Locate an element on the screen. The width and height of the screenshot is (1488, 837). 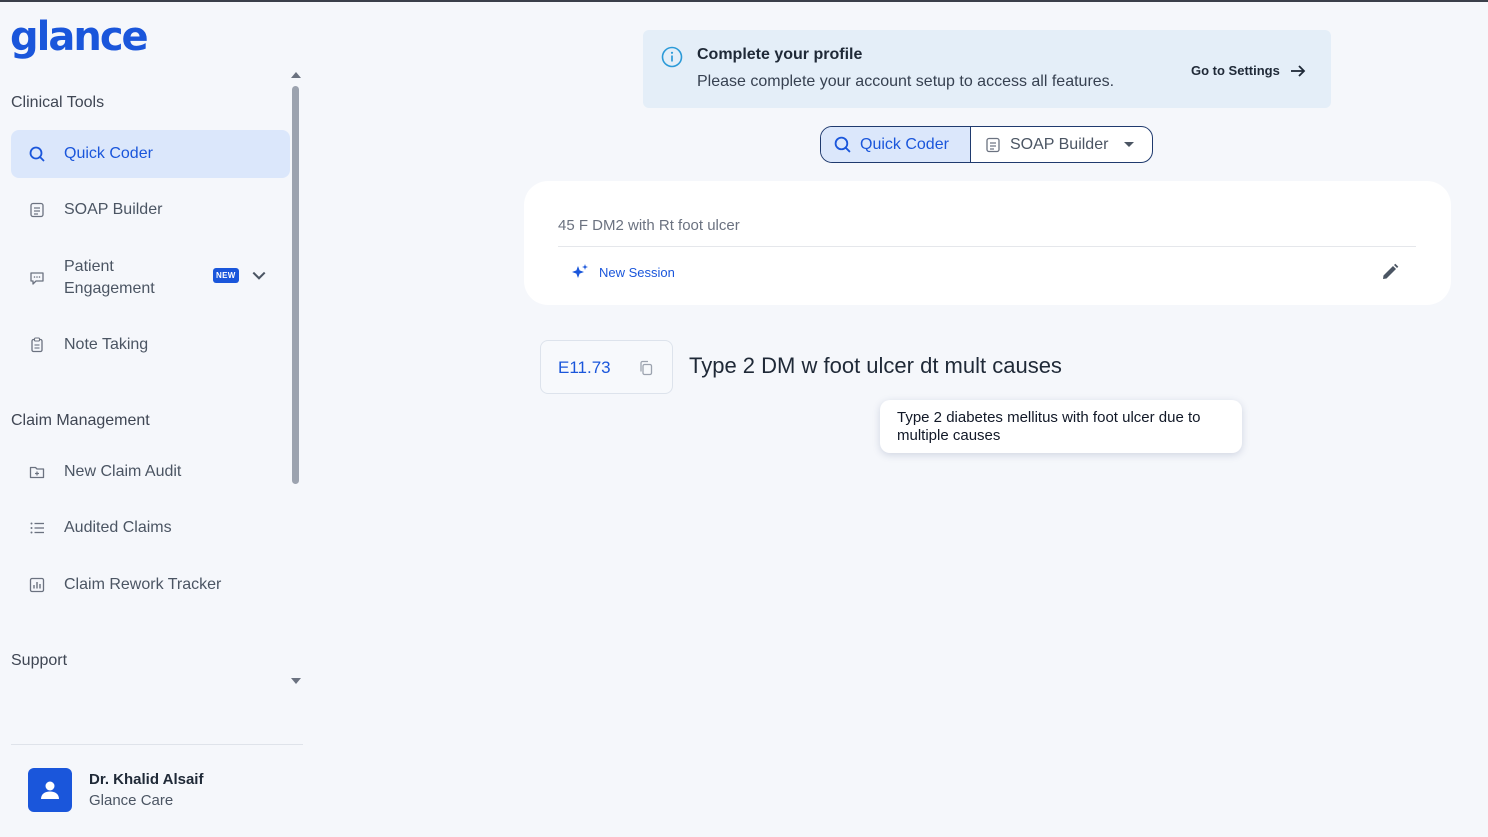
scroll-thumb is located at coordinates (295, 285).